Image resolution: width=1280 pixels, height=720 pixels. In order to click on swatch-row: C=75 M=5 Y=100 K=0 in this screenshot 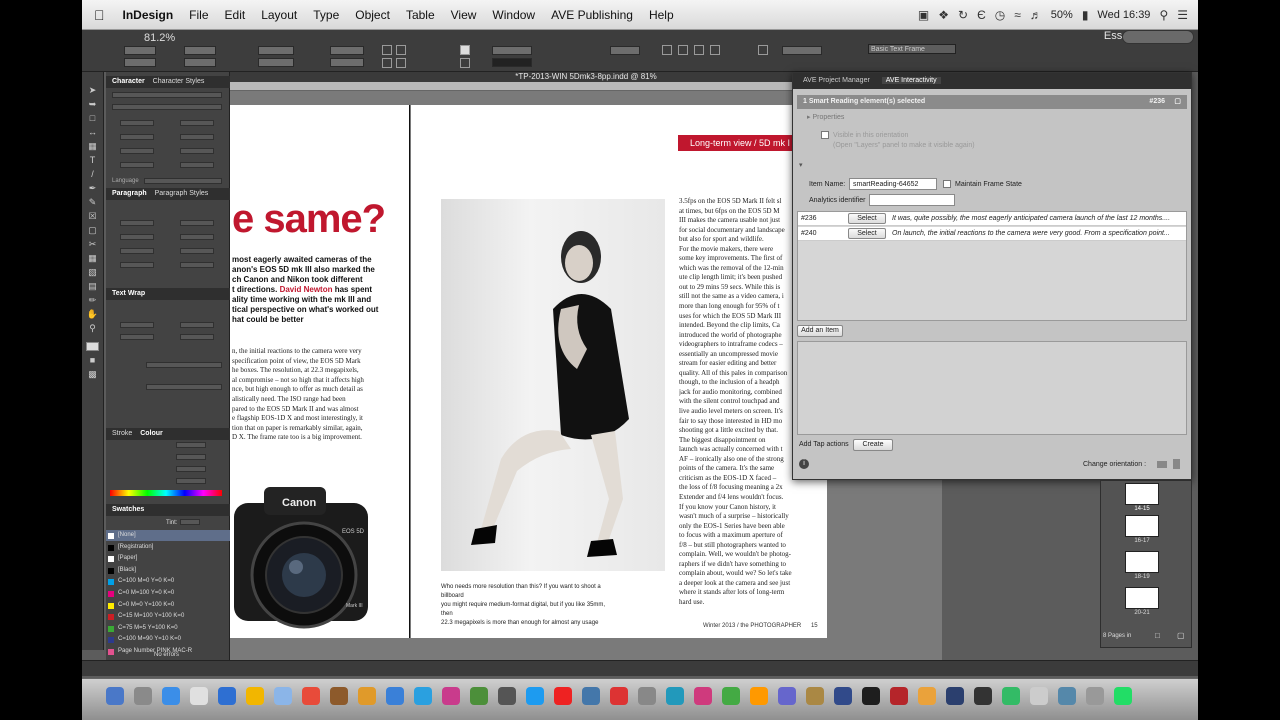, I will do `click(168, 628)`.